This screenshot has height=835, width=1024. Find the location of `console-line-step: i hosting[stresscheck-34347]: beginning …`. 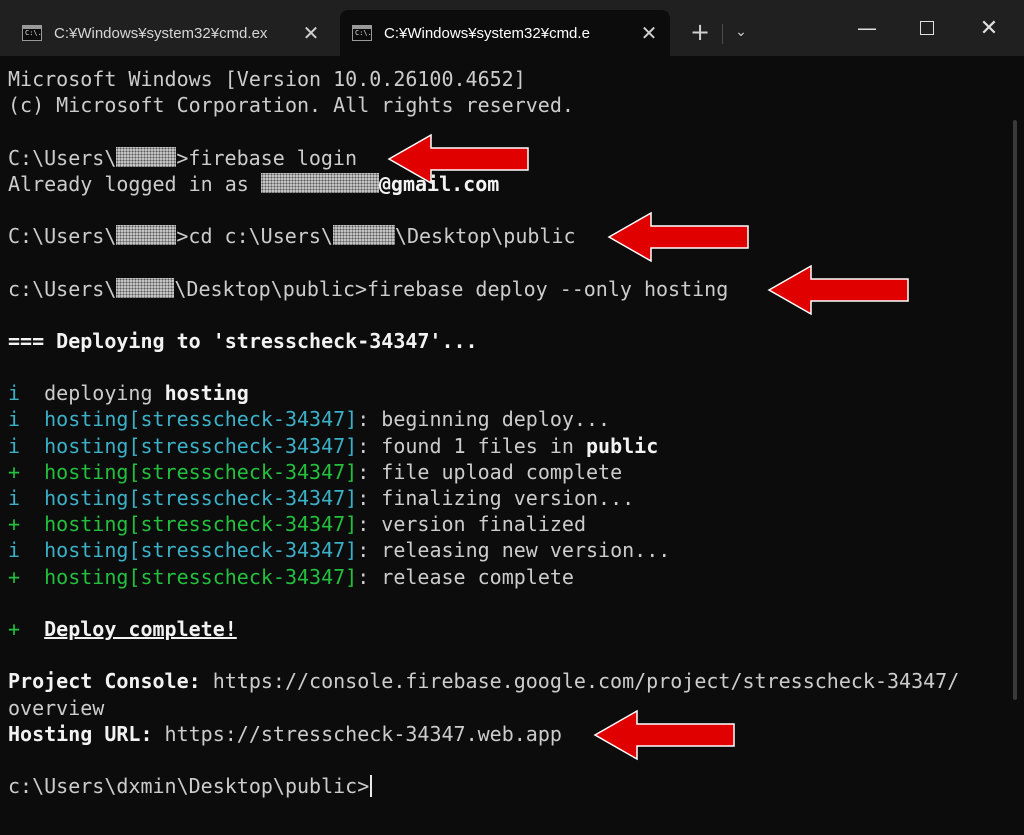

console-line-step: i hosting[stresscheck-34347]: beginning … is located at coordinates (309, 419).